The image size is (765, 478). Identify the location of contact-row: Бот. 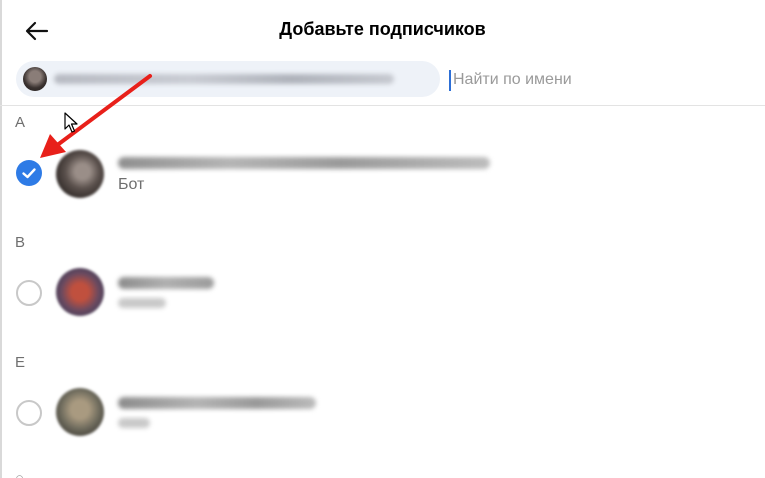
(383, 174).